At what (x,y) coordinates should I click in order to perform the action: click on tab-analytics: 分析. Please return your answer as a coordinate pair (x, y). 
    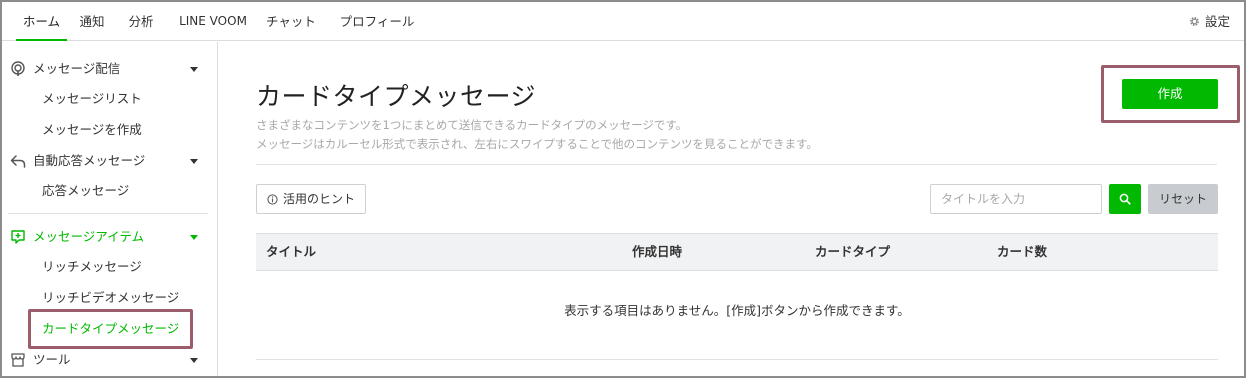
    Looking at the image, I should click on (141, 21).